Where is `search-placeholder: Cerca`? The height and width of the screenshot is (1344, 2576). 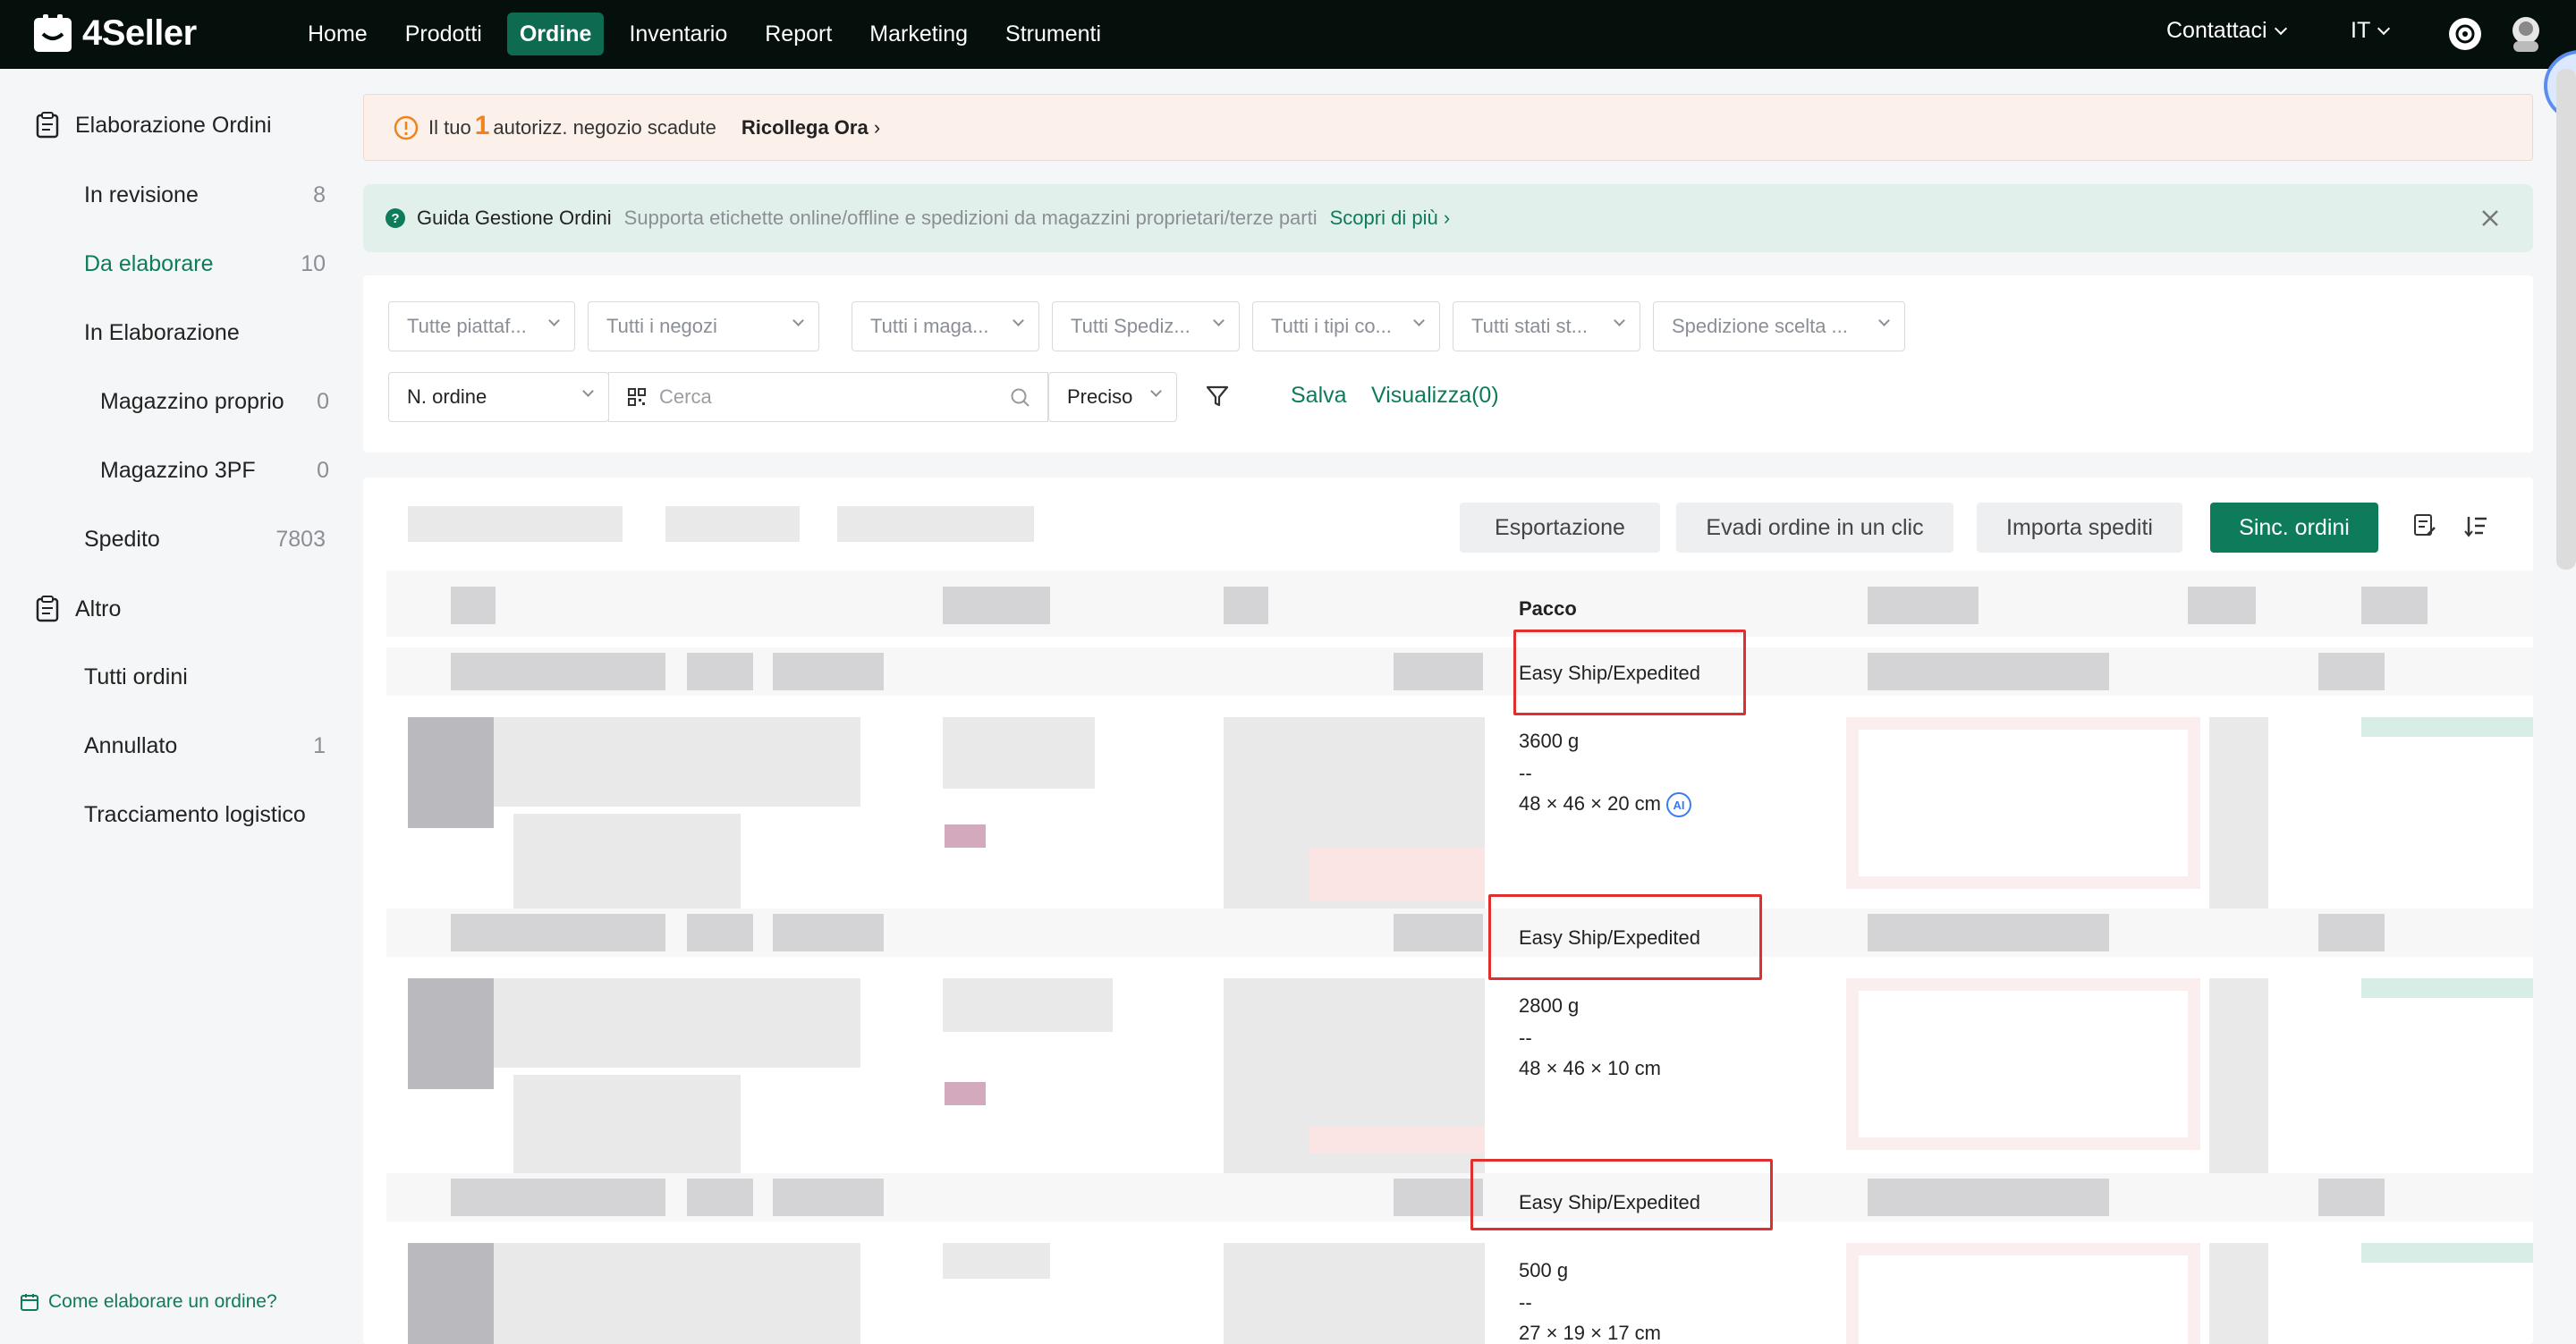 search-placeholder: Cerca is located at coordinates (685, 396).